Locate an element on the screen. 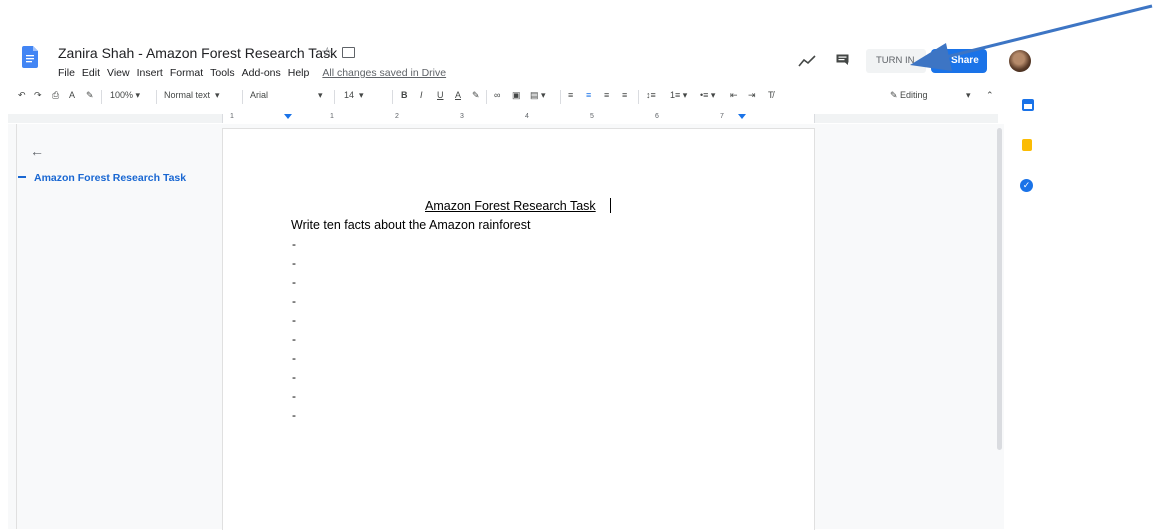  star-icon: ☆ is located at coordinates (327, 52).